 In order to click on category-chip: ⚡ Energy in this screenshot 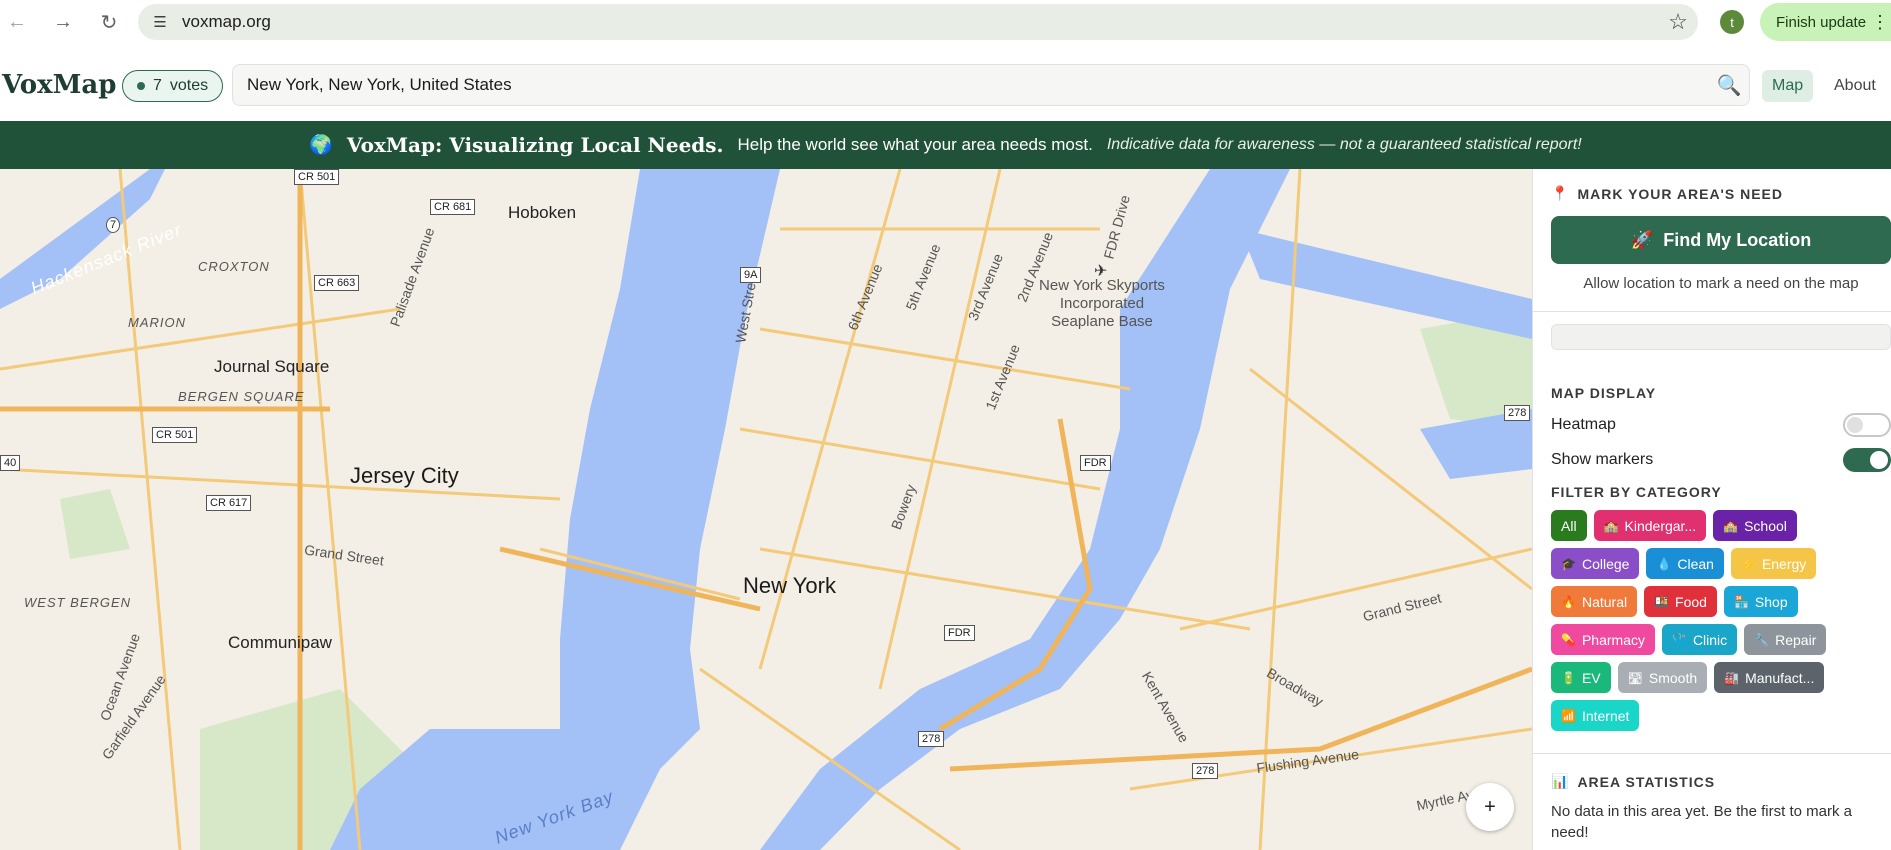, I will do `click(1773, 563)`.